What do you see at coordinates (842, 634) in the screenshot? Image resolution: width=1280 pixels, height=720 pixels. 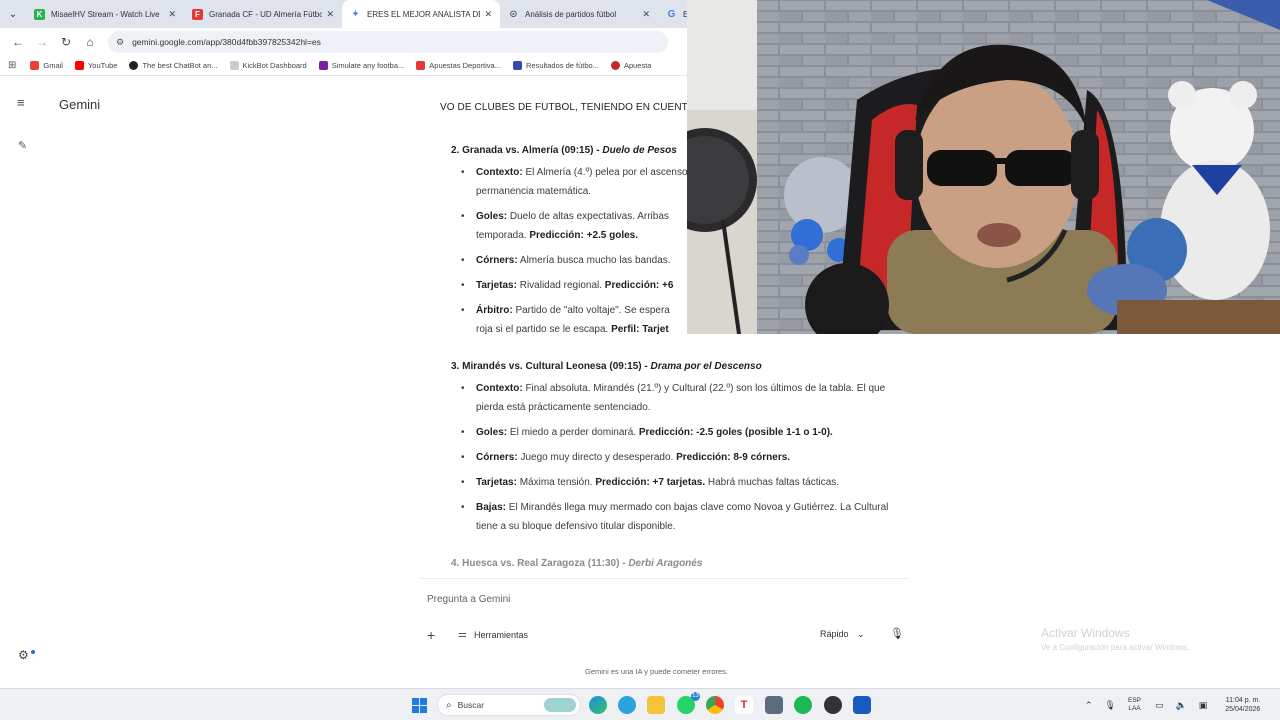 I see `mode-selector: Rápido ⌄` at bounding box center [842, 634].